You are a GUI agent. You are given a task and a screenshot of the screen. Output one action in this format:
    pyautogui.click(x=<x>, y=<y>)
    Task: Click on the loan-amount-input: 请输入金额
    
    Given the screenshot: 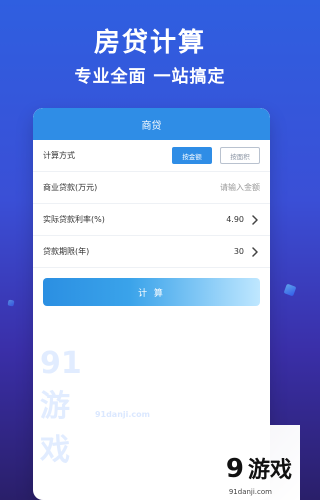 What is the action you would take?
    pyautogui.click(x=240, y=187)
    